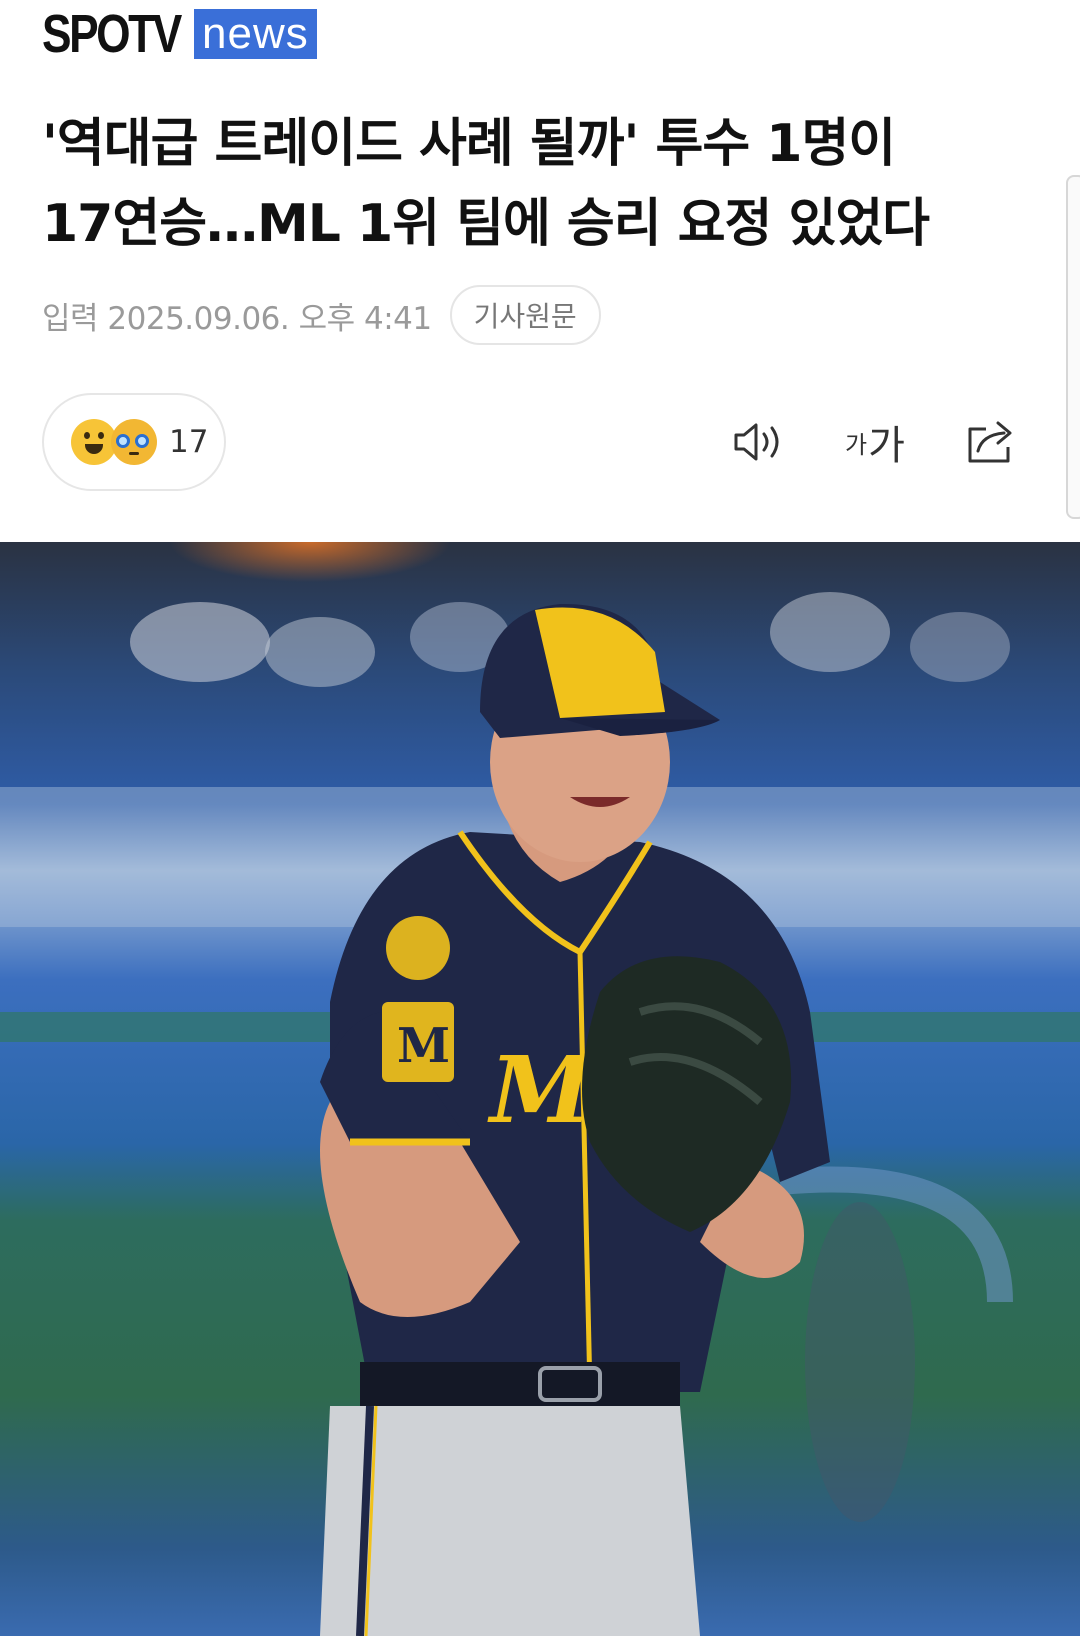  Describe the element at coordinates (237, 318) in the screenshot. I see `publish-date: 입력 2025.09.06. 오후 4:41` at that location.